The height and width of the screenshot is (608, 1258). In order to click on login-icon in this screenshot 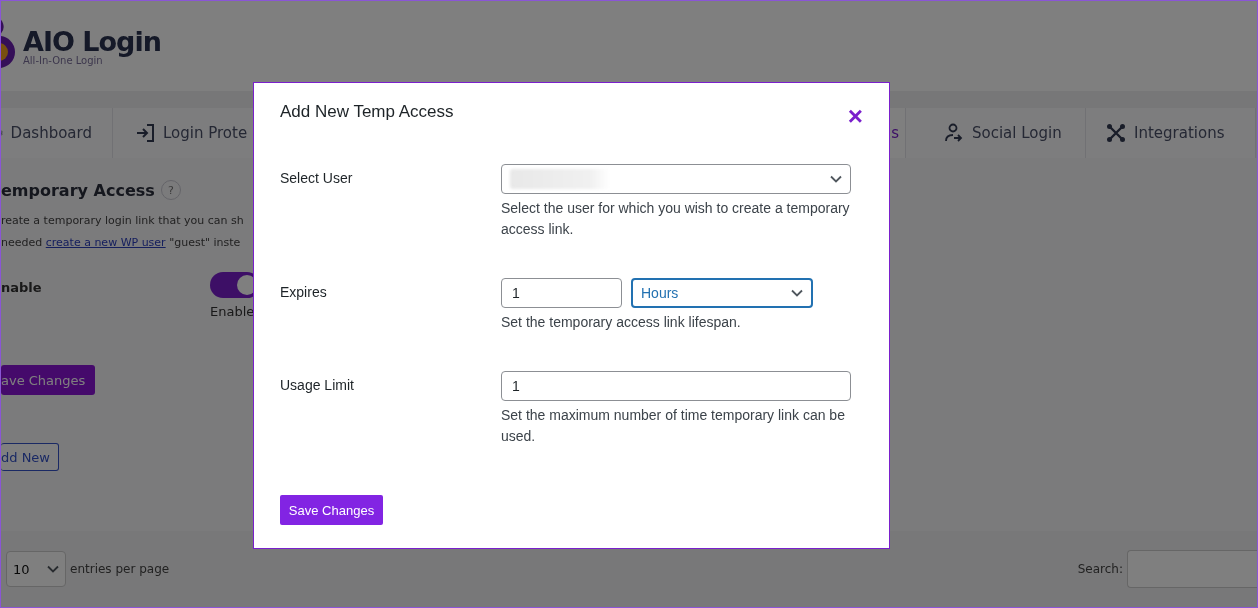, I will do `click(145, 133)`.